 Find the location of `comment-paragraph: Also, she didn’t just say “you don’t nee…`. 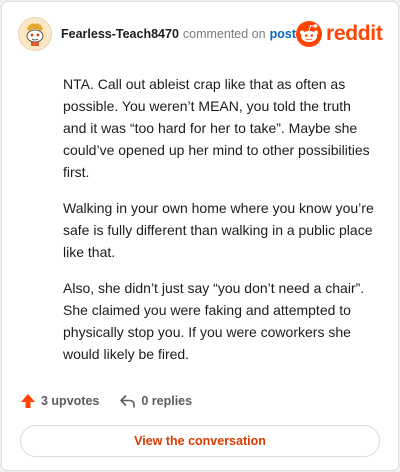

comment-paragraph: Also, she didn’t just say “you don’t nee… is located at coordinates (214, 321).